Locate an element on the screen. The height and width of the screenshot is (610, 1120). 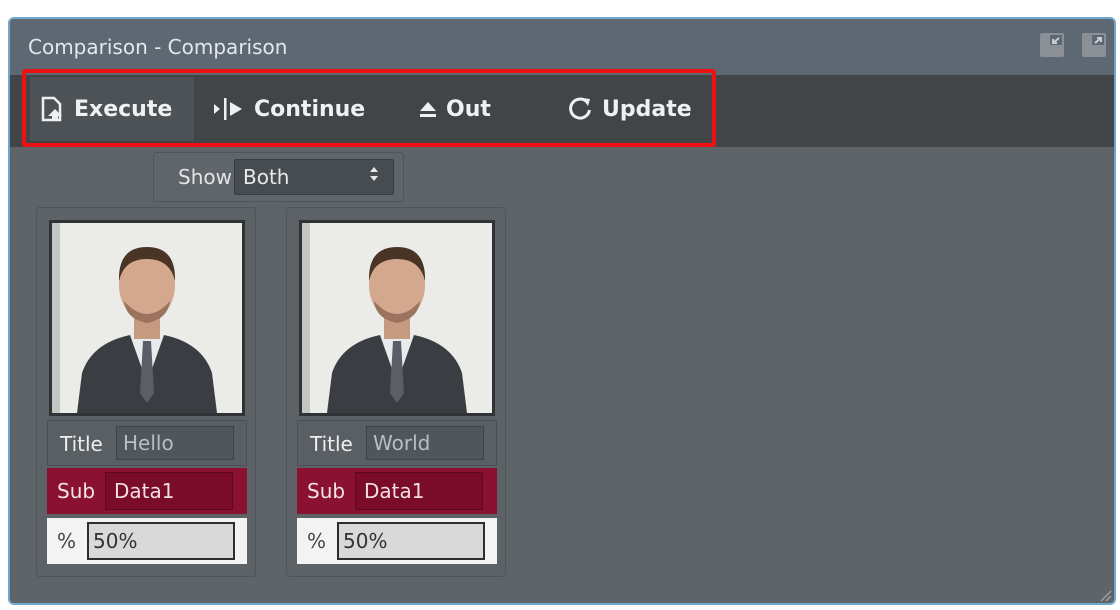
out-button: Out is located at coordinates (460, 109).